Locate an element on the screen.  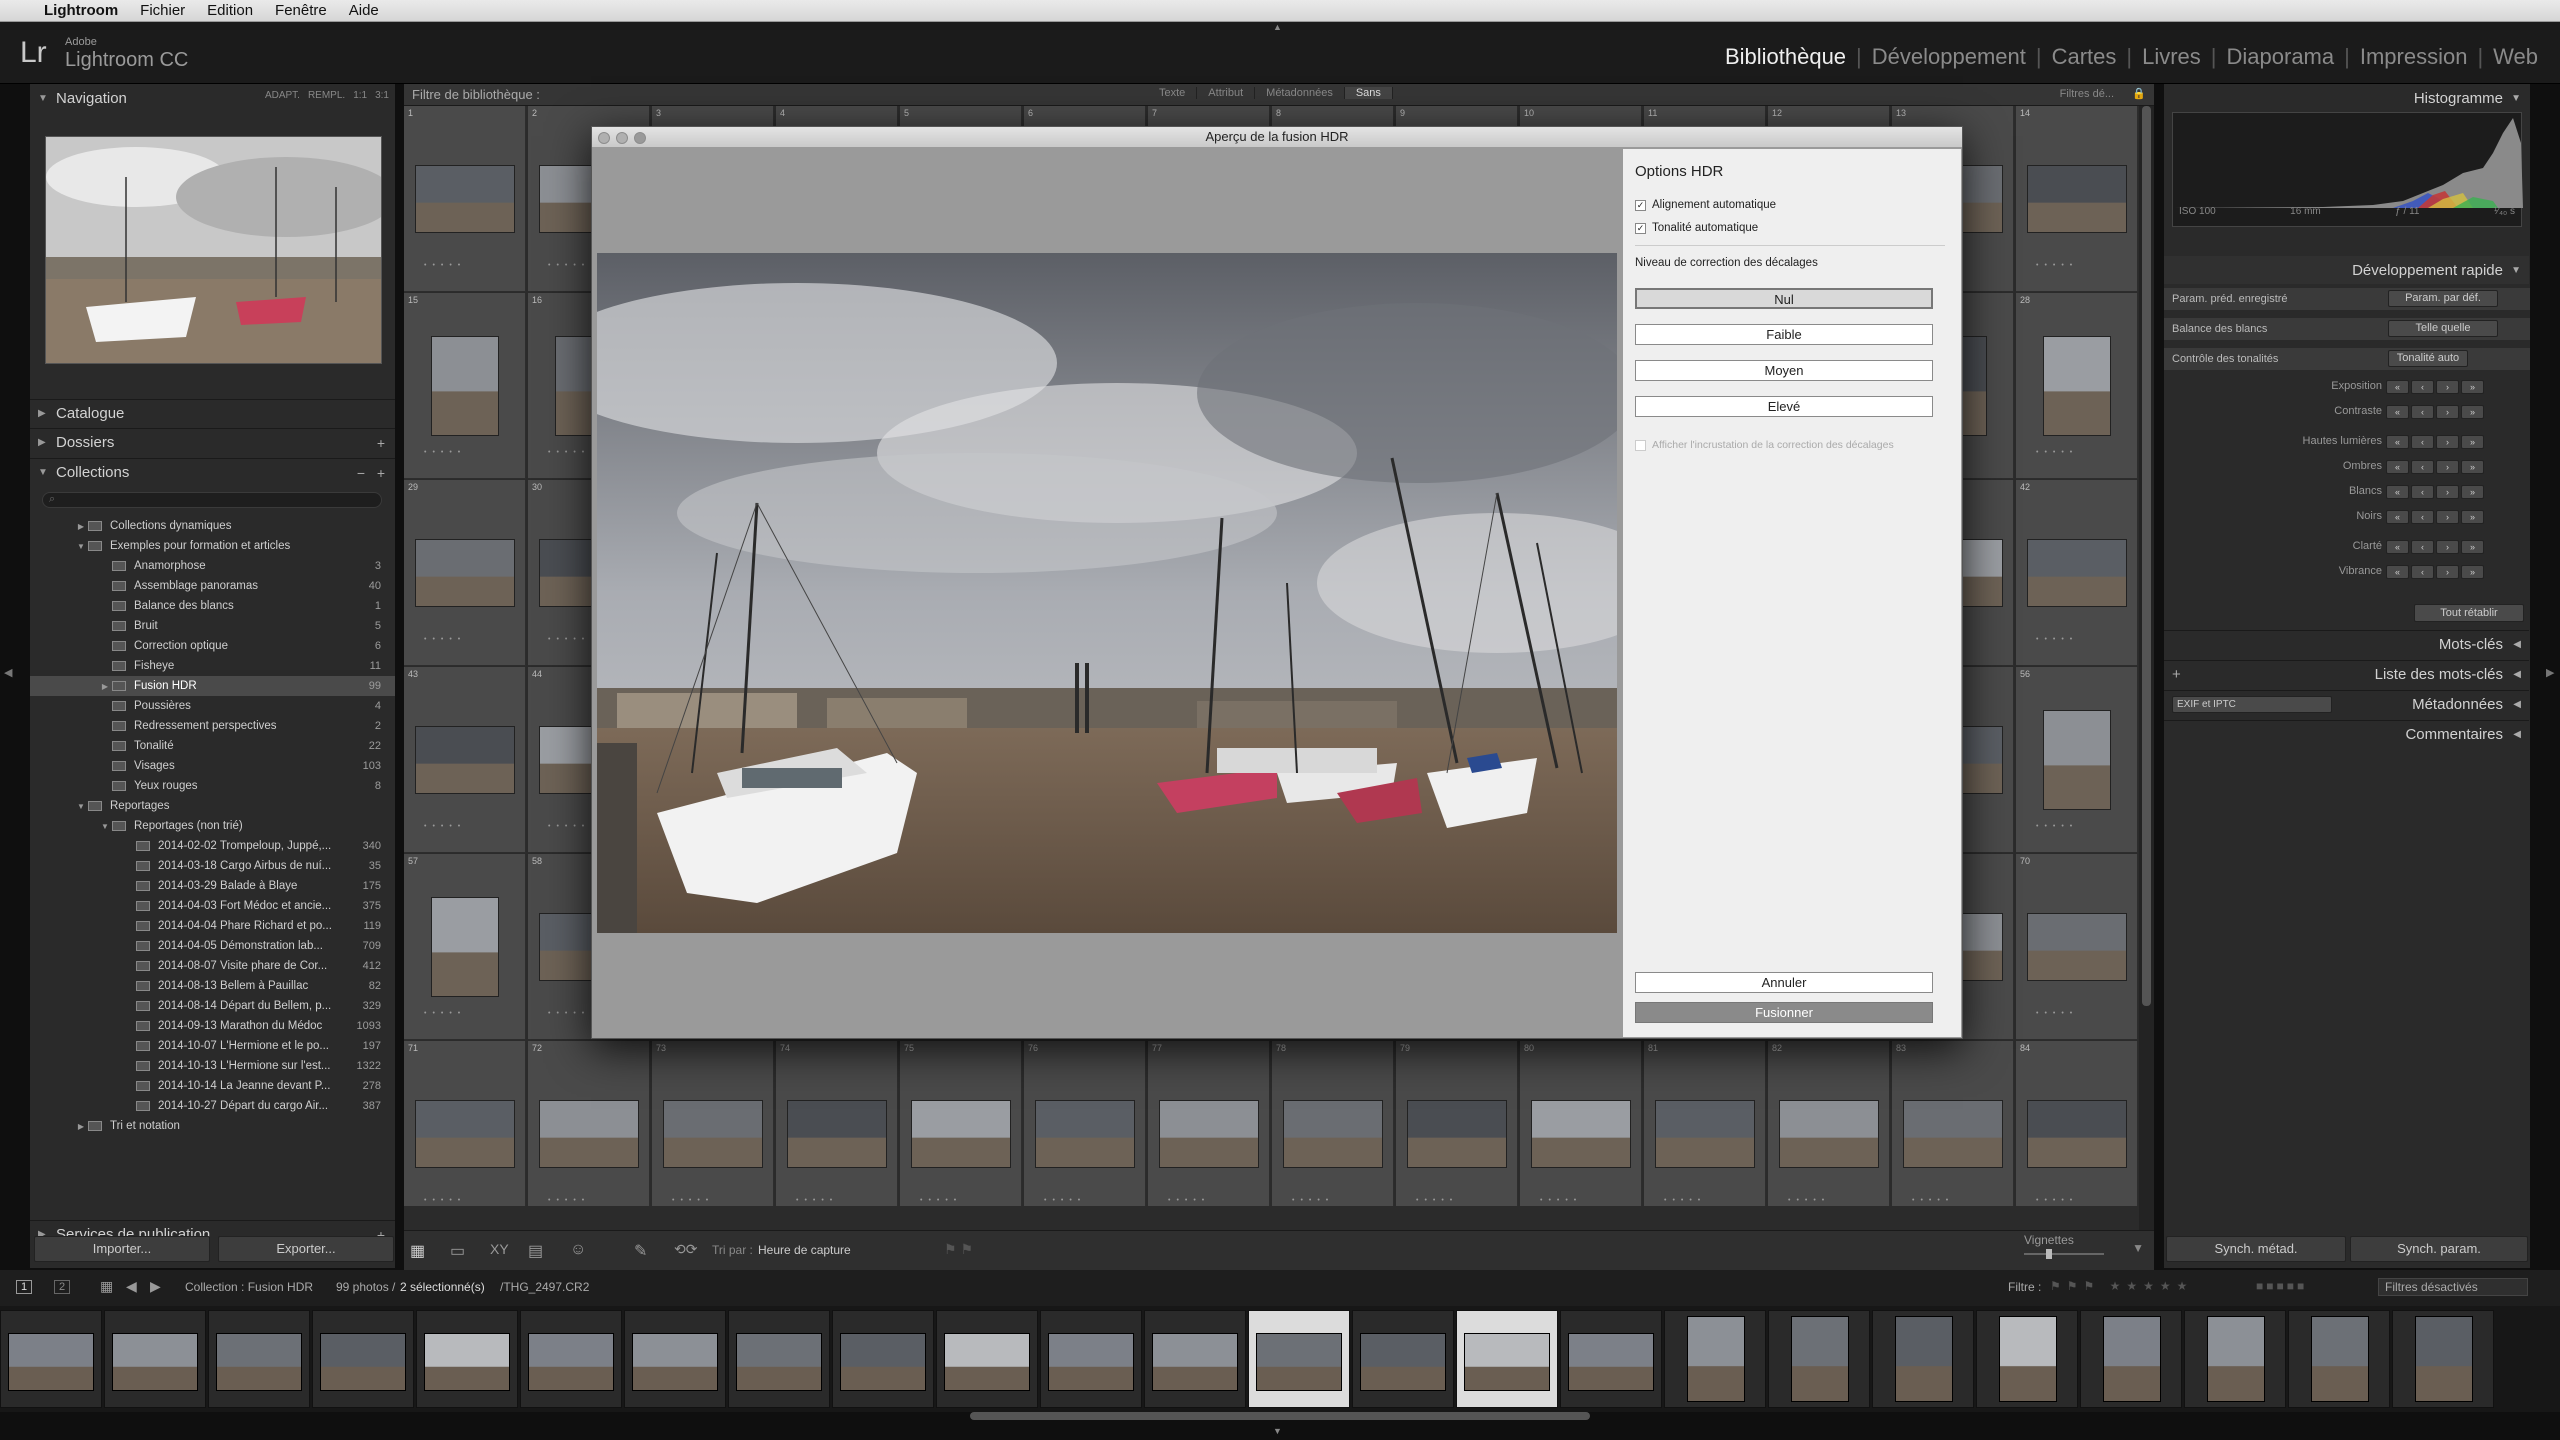
collapse-top-icon: ▲ is located at coordinates (1279, 27).